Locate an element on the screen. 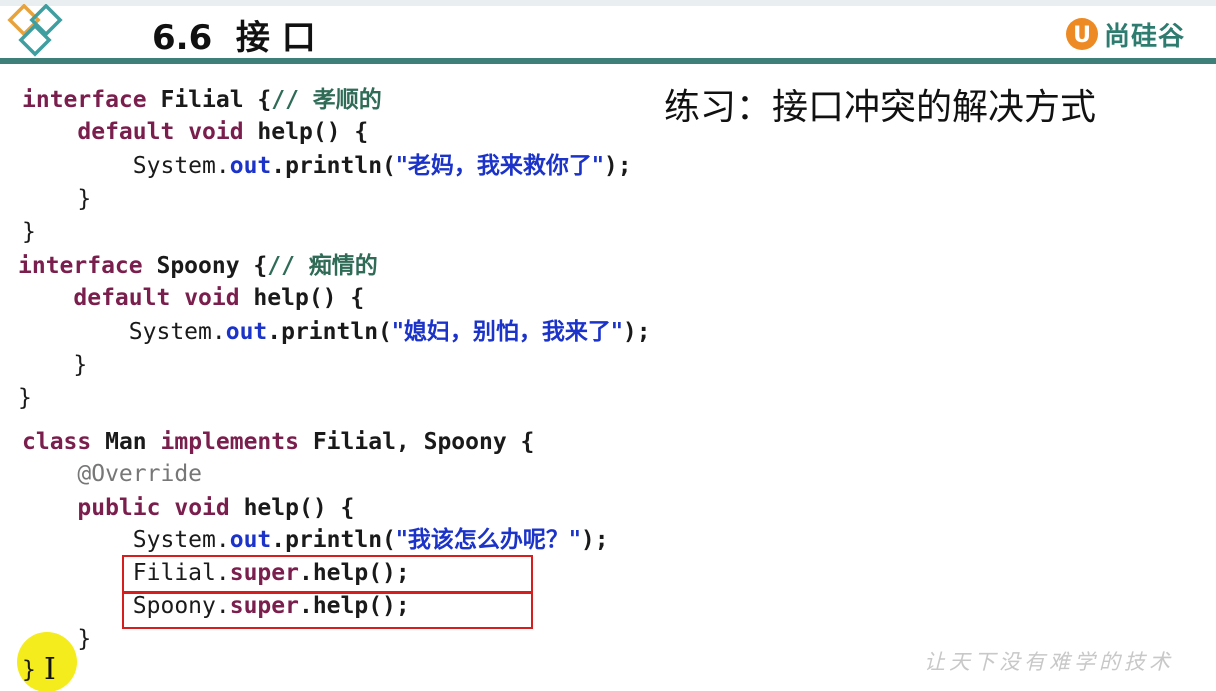  string-literal: "老妈，我来救你了" is located at coordinates (499, 166).